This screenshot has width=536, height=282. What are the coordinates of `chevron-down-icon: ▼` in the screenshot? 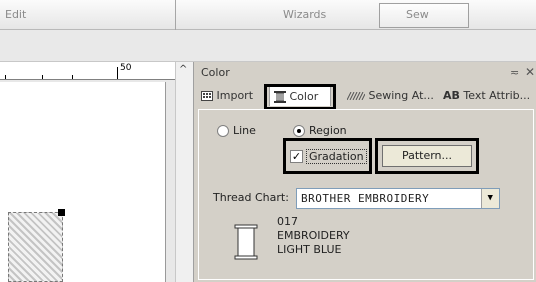 It's located at (490, 198).